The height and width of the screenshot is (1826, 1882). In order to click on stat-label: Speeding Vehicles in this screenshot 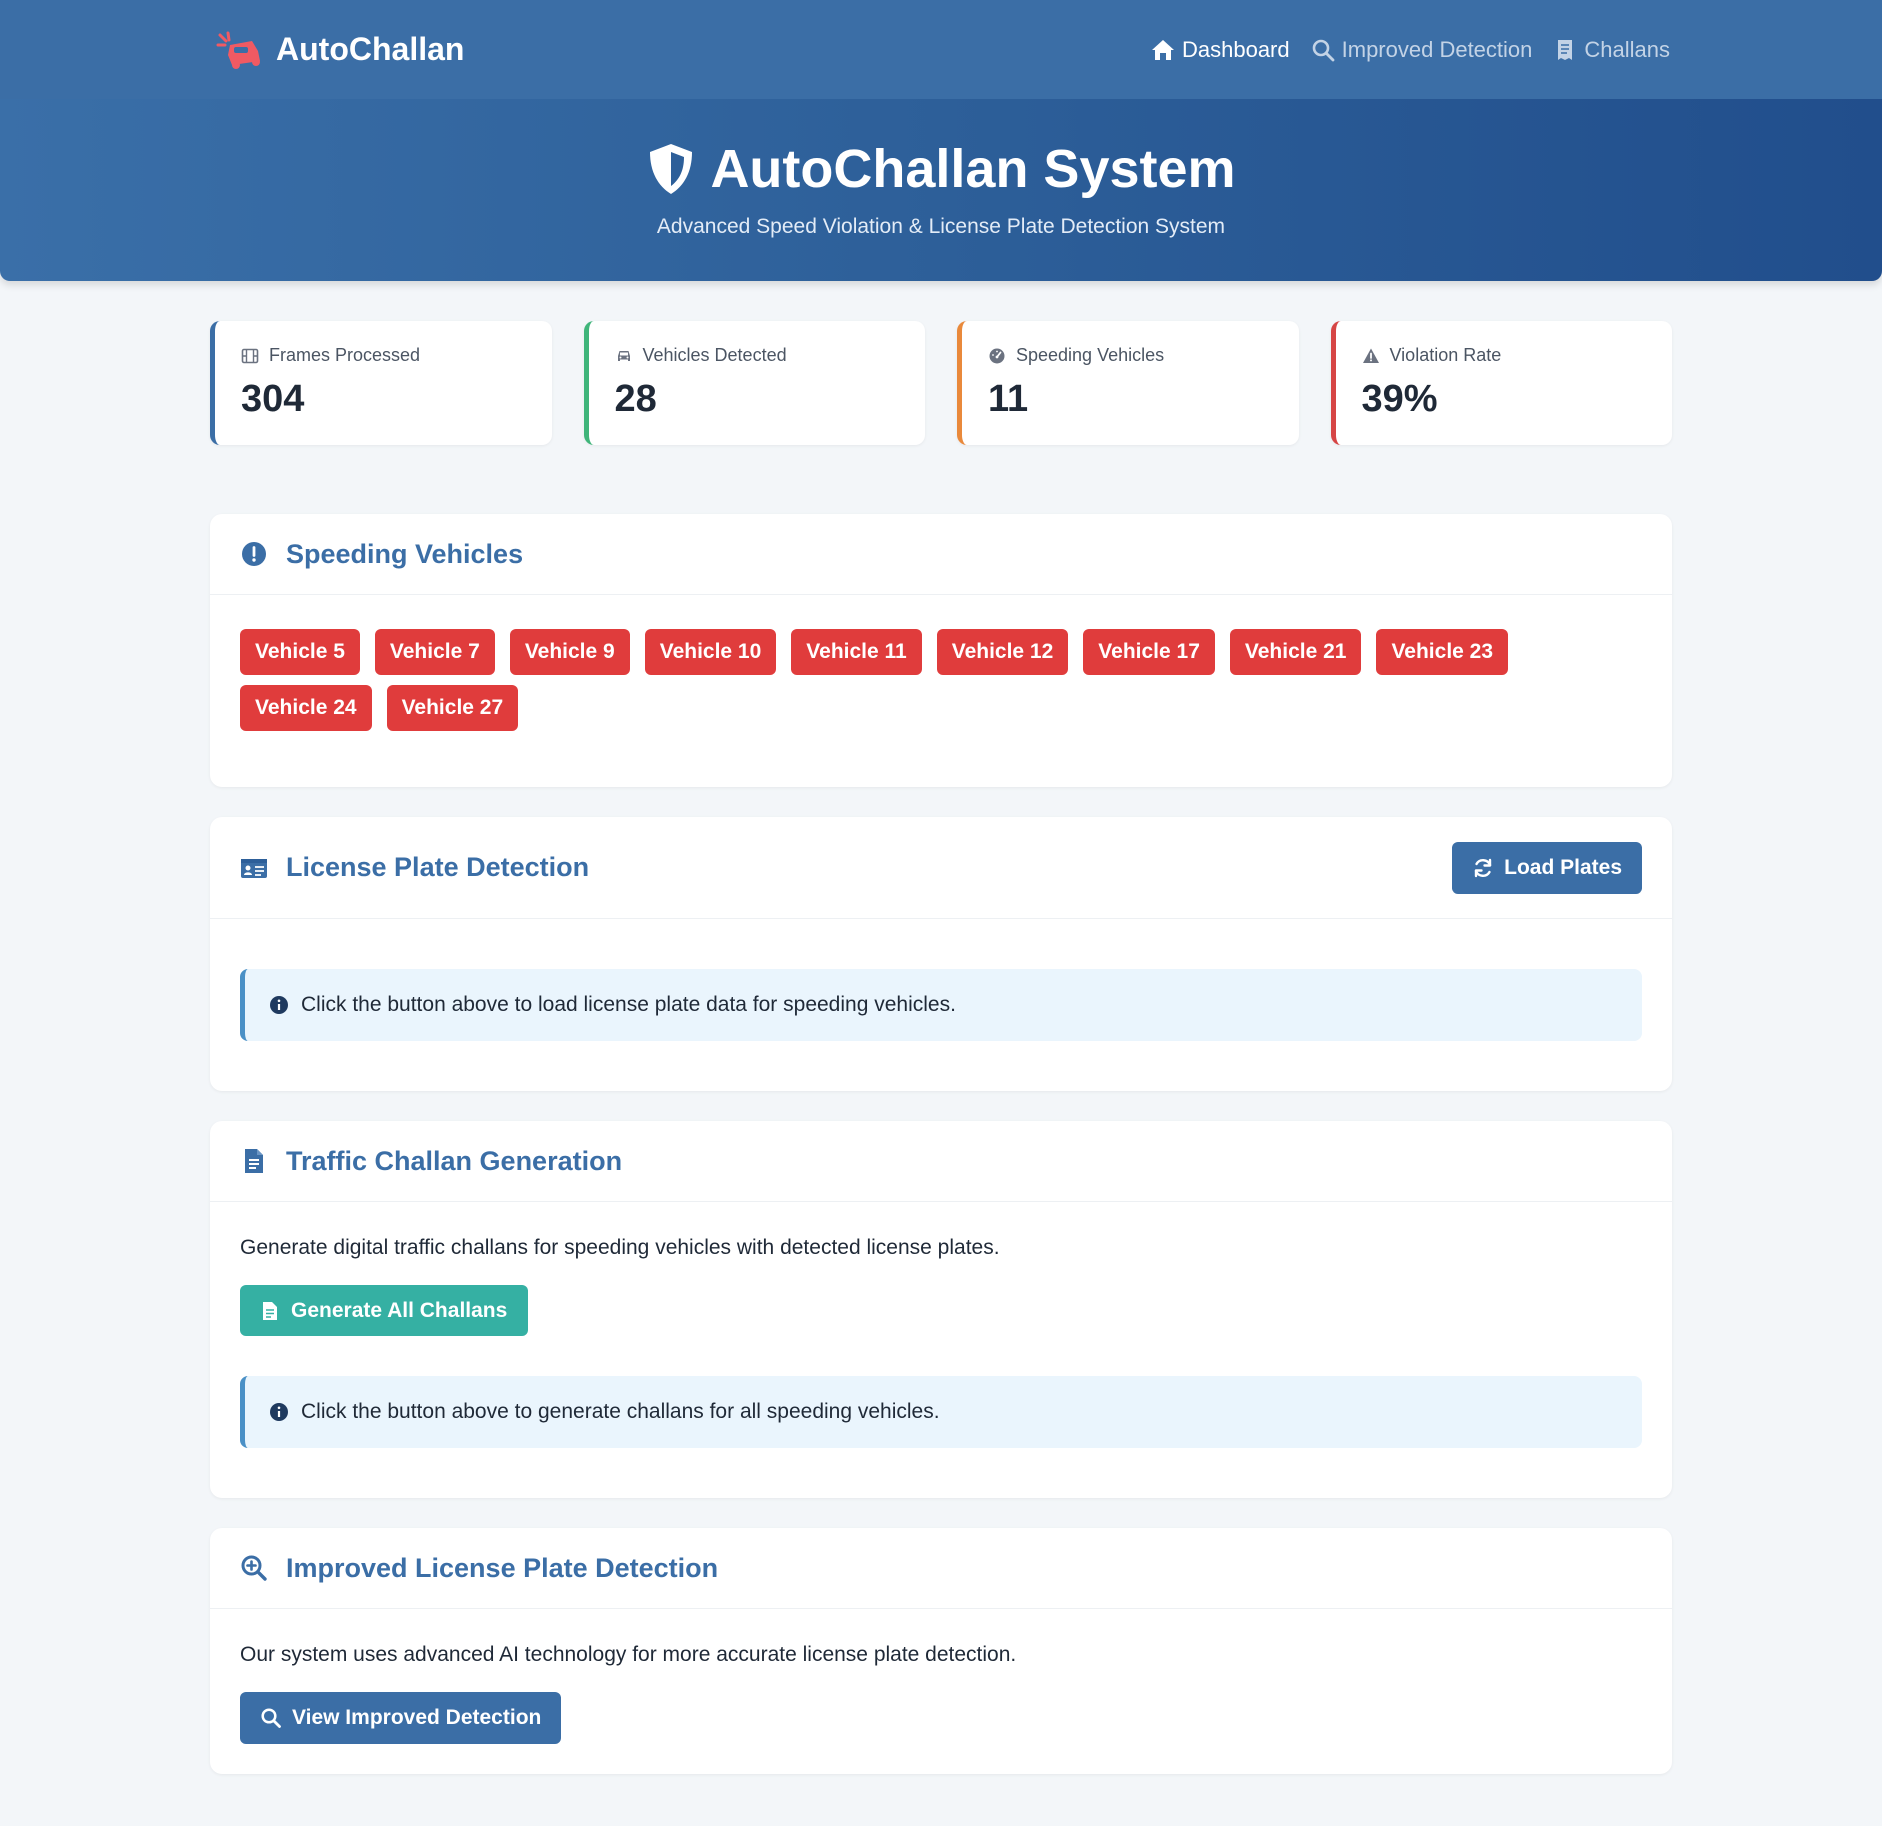, I will do `click(1130, 355)`.